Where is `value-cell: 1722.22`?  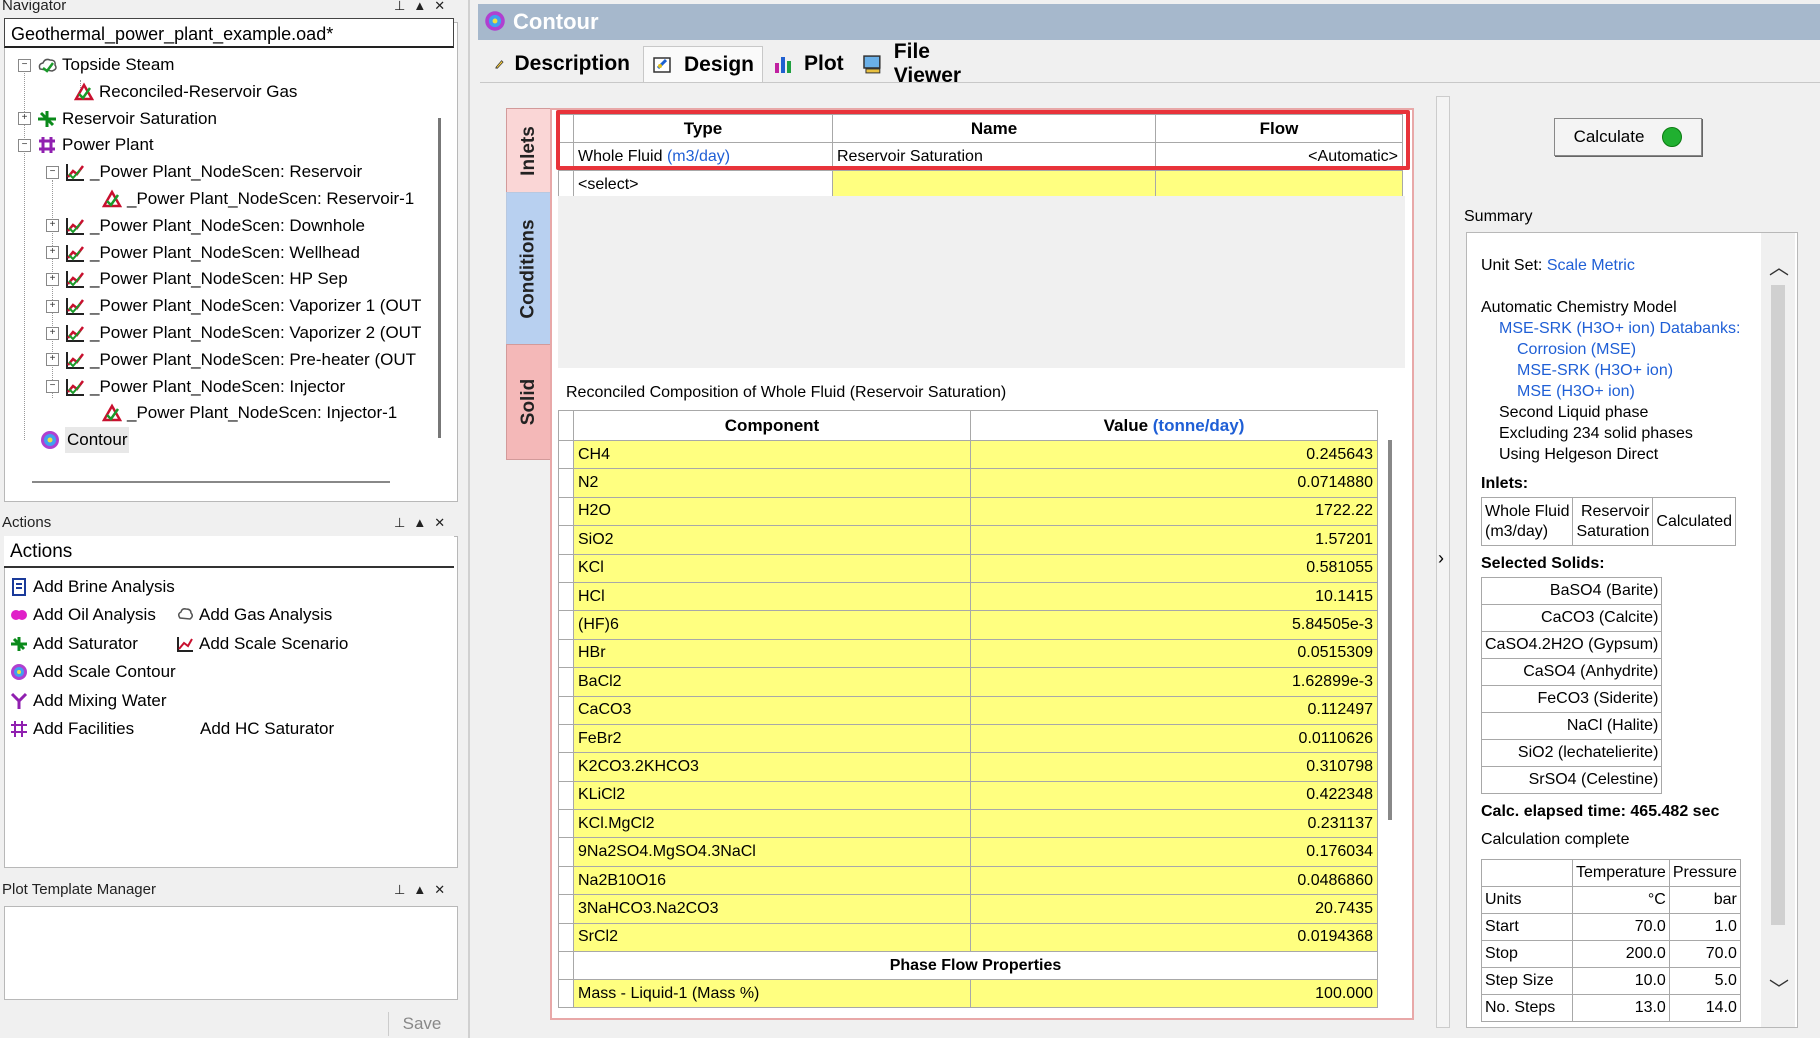
value-cell: 1722.22 is located at coordinates (1174, 511).